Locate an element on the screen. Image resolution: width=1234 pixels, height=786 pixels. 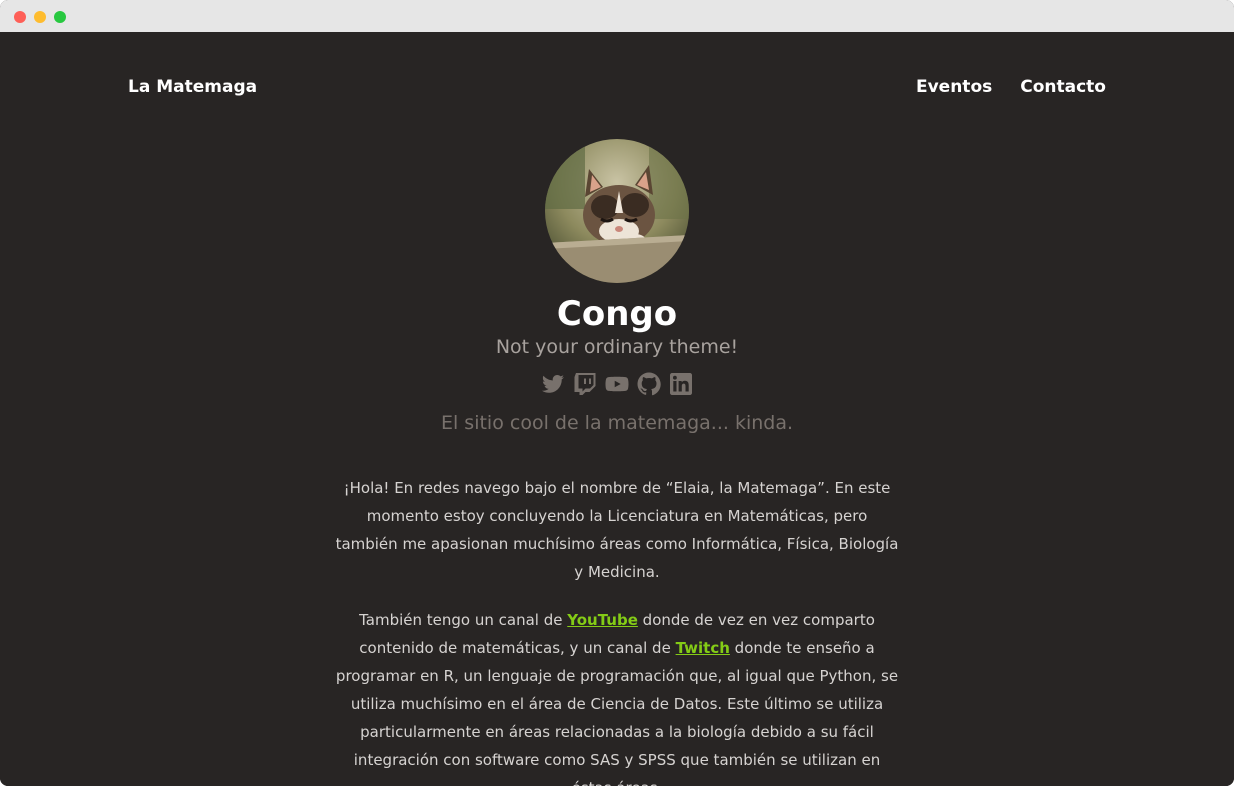
twitter-icon is located at coordinates (553, 384).